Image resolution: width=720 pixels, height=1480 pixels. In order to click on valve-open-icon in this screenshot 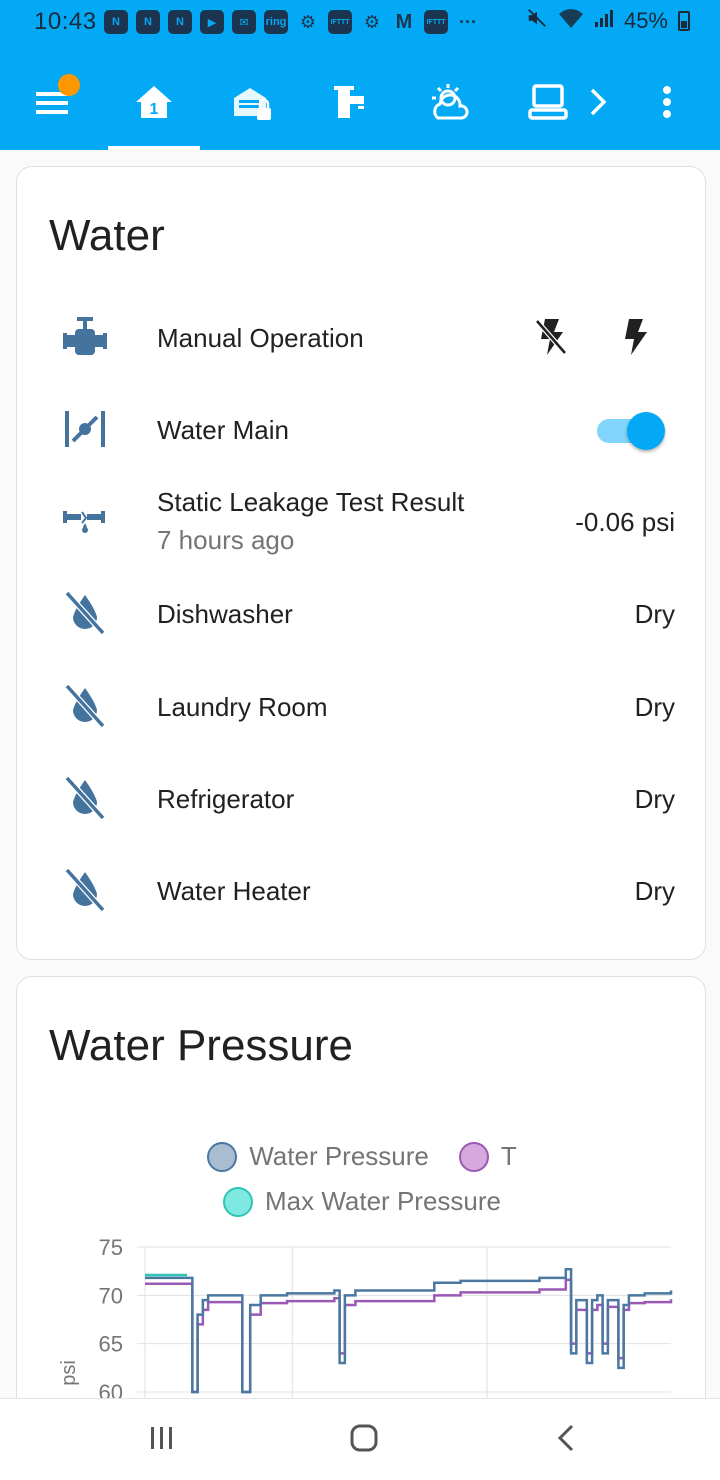, I will do `click(85, 429)`.